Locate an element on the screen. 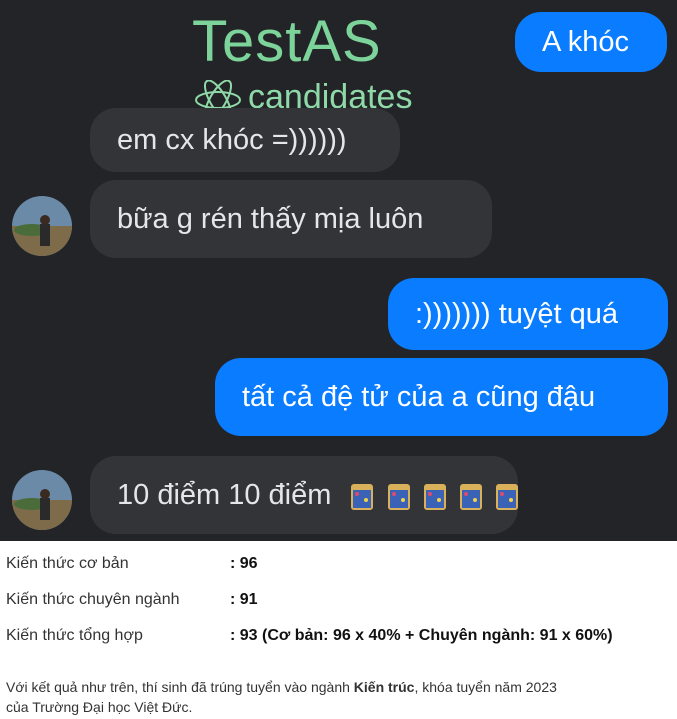  message-text: tất cả đệ tử của a cũng đậu is located at coordinates (419, 397).